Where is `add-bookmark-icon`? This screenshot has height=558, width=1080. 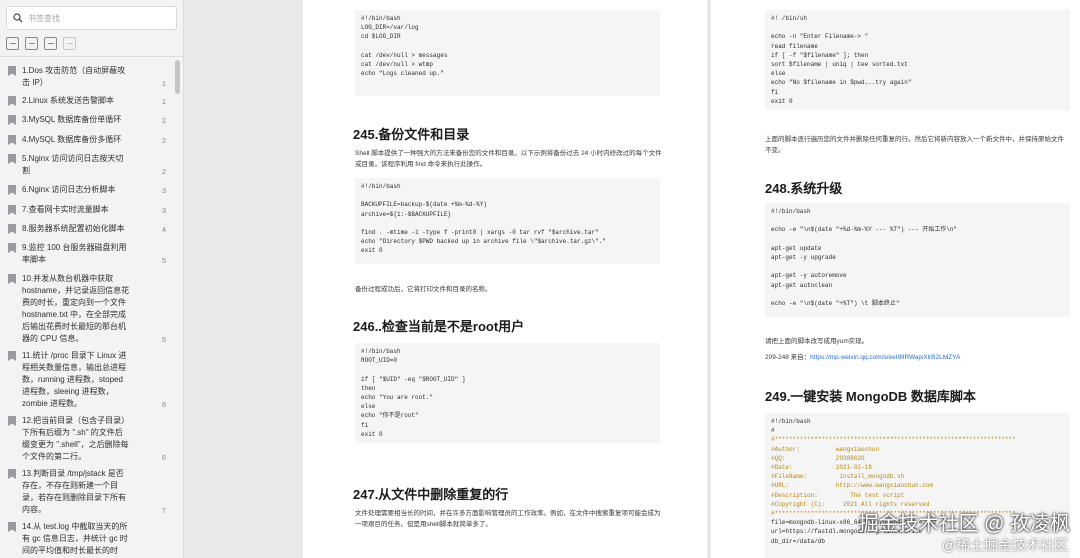 add-bookmark-icon is located at coordinates (50, 43).